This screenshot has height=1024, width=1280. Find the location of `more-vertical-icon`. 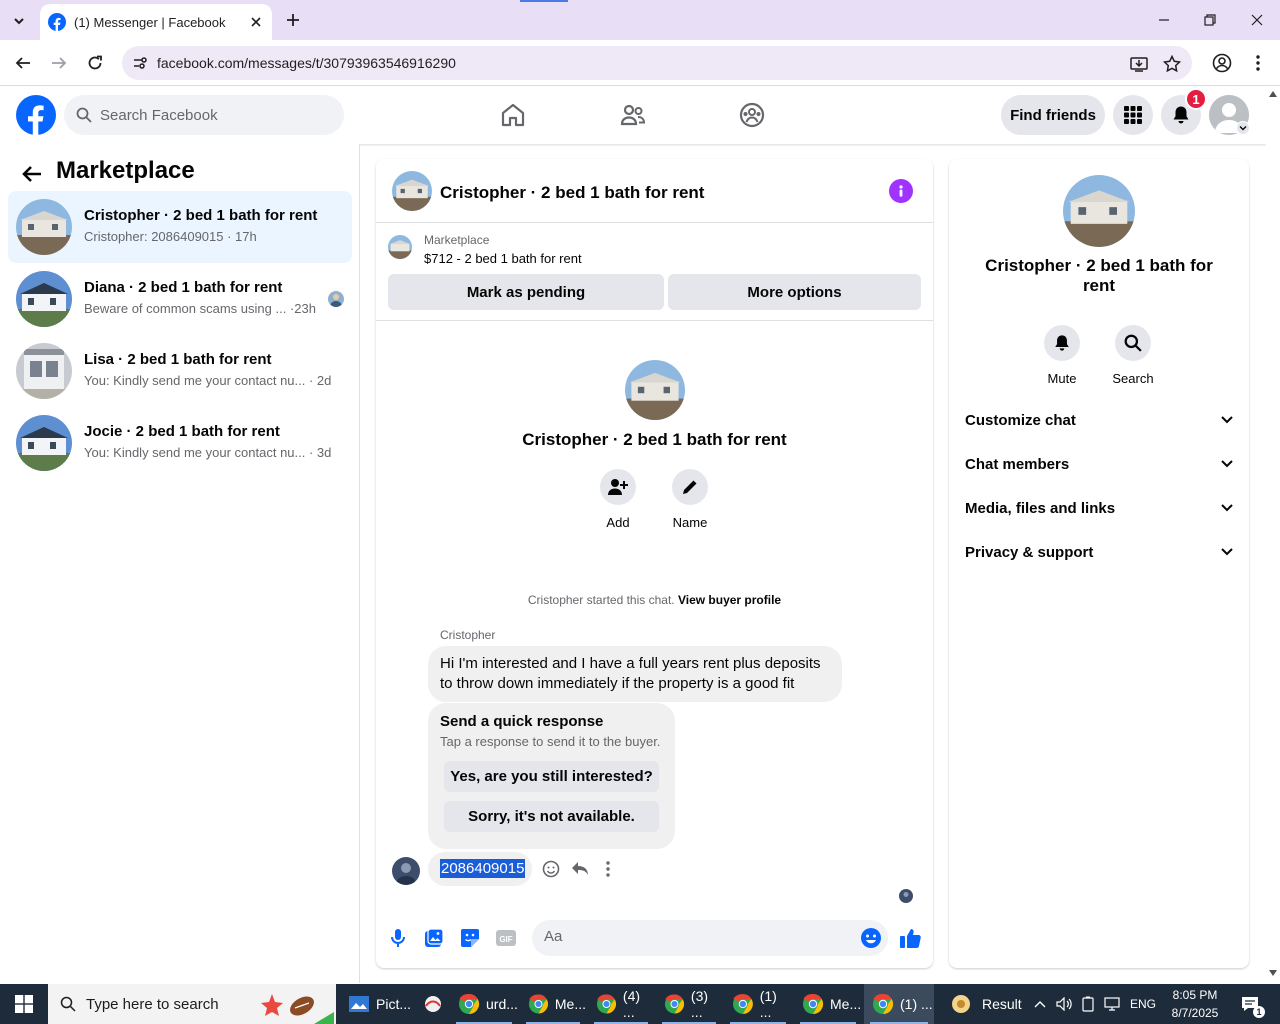

more-vertical-icon is located at coordinates (608, 869).